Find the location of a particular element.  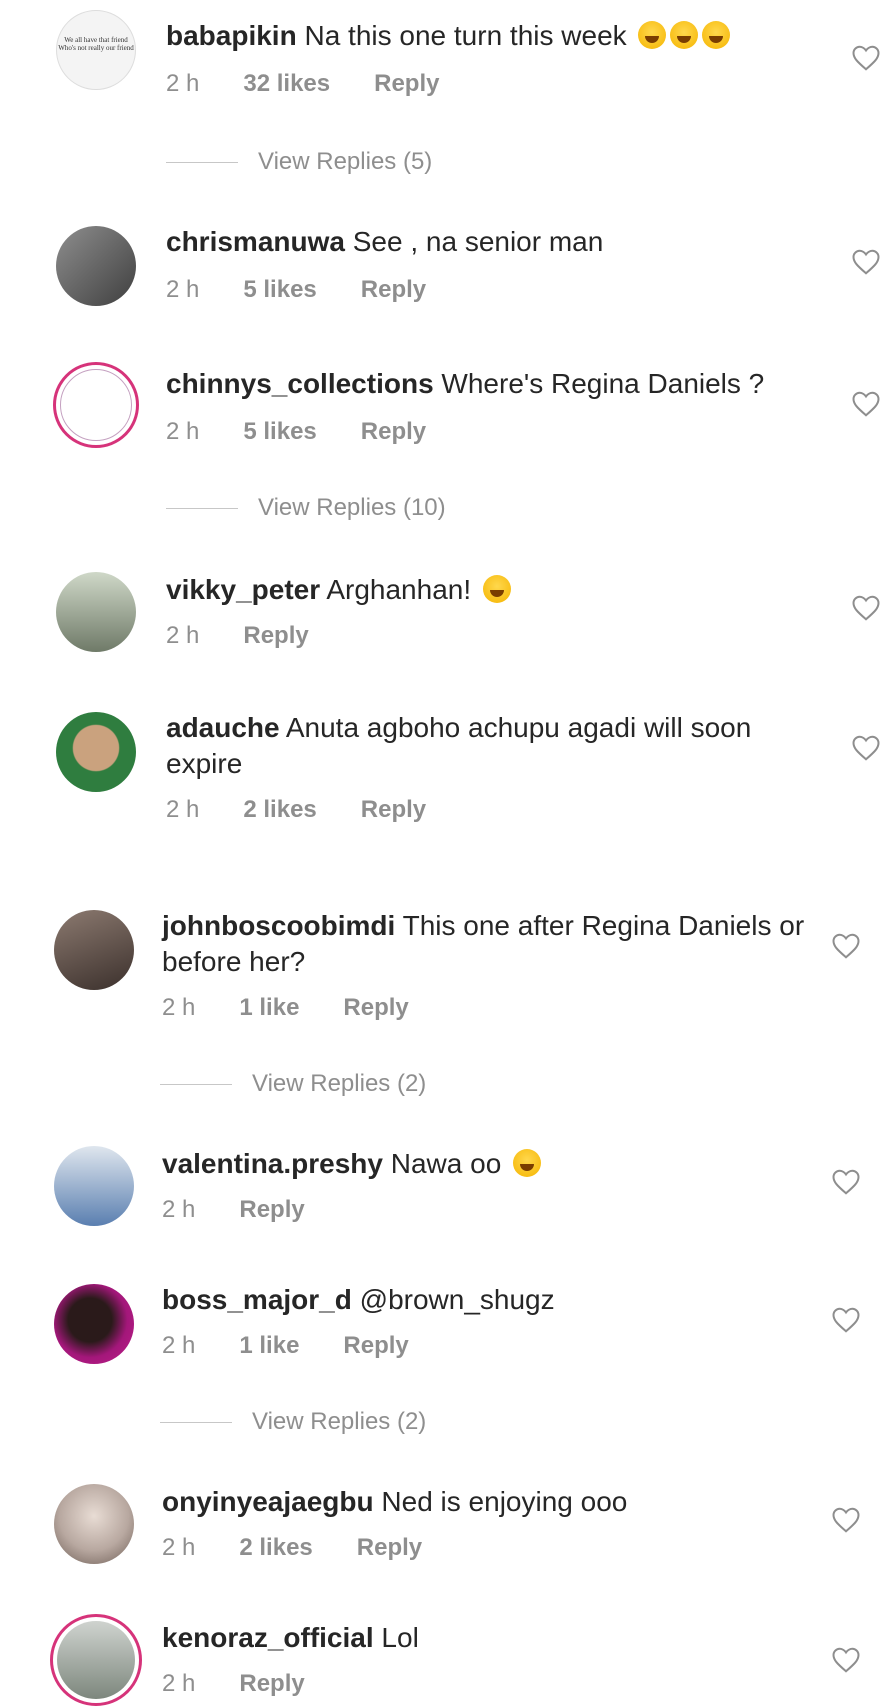

comment-body: onyinyeajaegbu Ned is enjoying ooo is located at coordinates (473, 1502).